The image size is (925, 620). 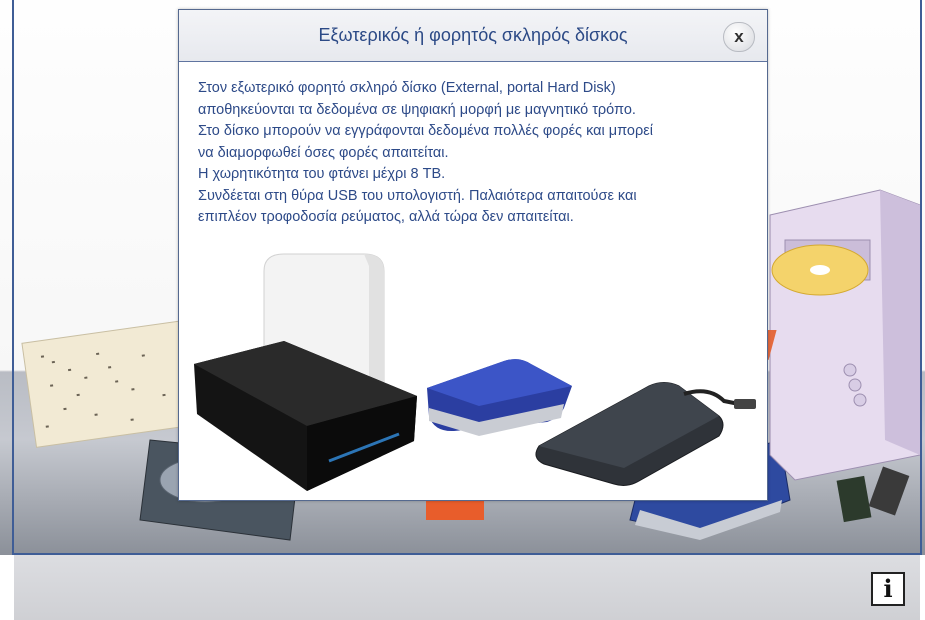 I want to click on dialog-header: Εξωτερικός ή φορητός σκληρός δίσκος x, so click(x=473, y=36).